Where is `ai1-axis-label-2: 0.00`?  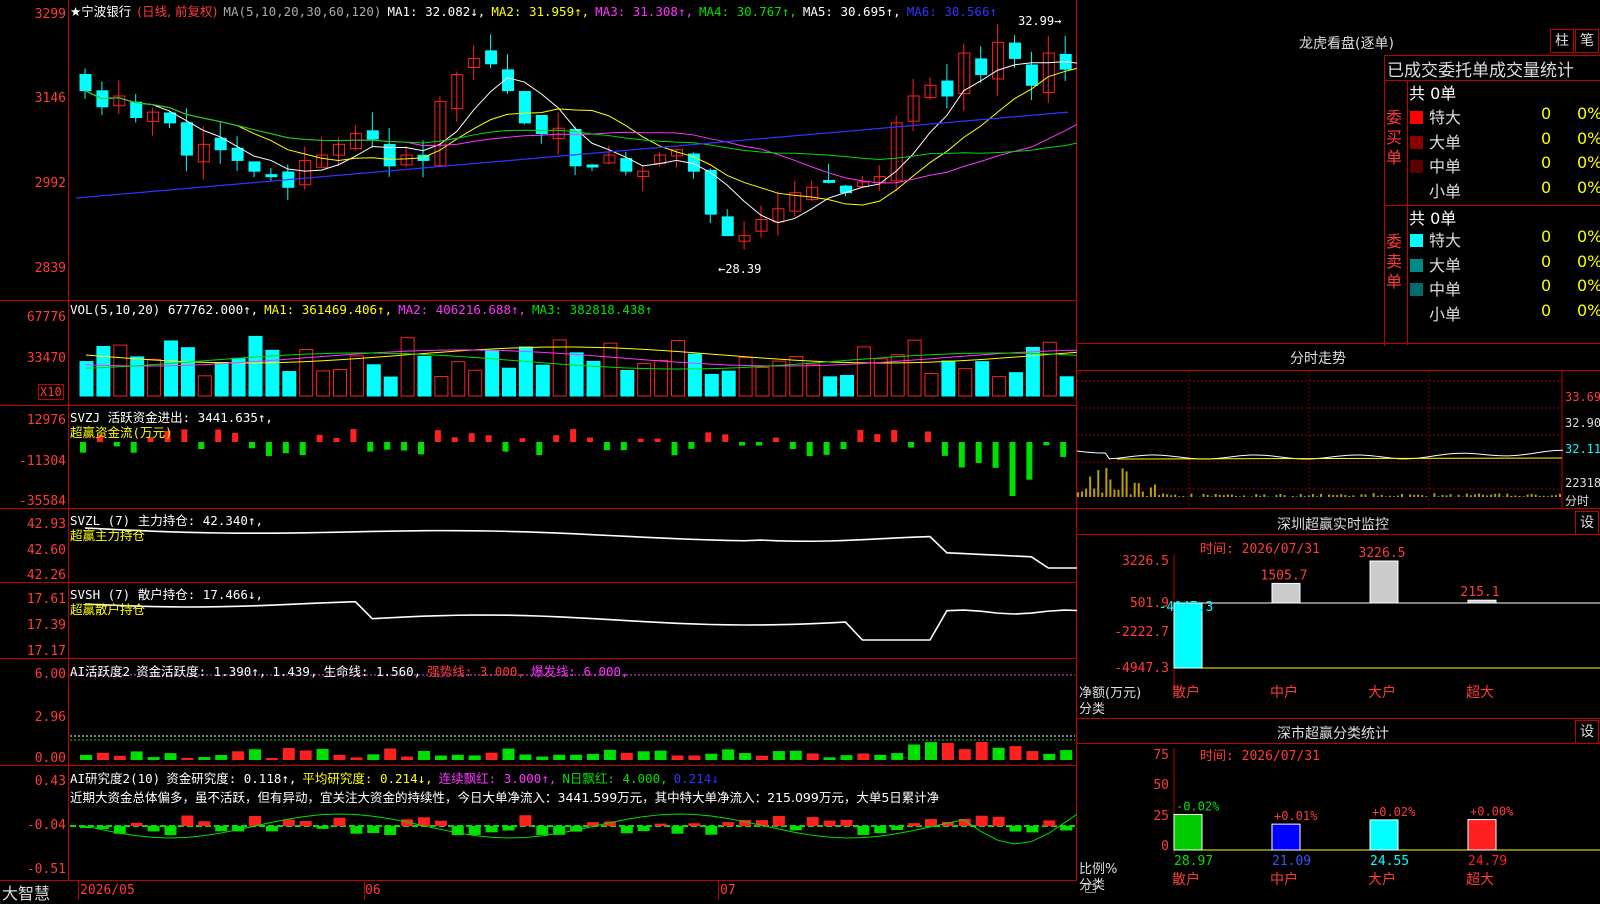
ai1-axis-label-2: 0.00 is located at coordinates (33, 758).